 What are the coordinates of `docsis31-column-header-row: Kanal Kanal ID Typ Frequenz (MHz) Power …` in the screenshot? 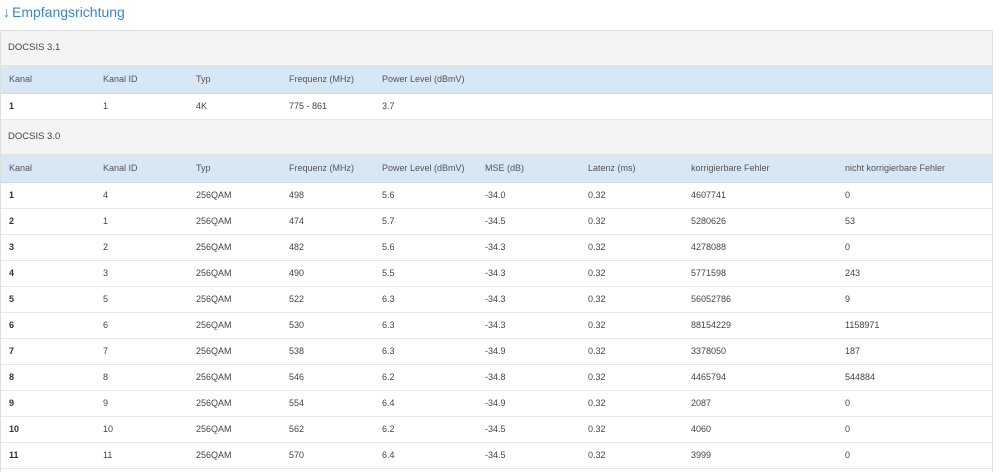 It's located at (496, 80).